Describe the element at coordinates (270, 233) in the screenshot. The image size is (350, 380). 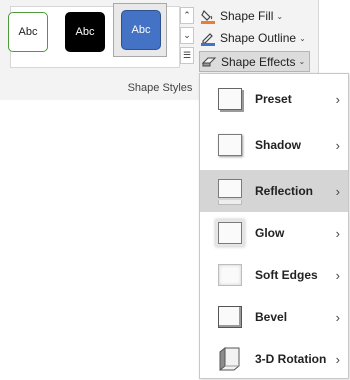
I see `menu-item-label: Glow` at that location.